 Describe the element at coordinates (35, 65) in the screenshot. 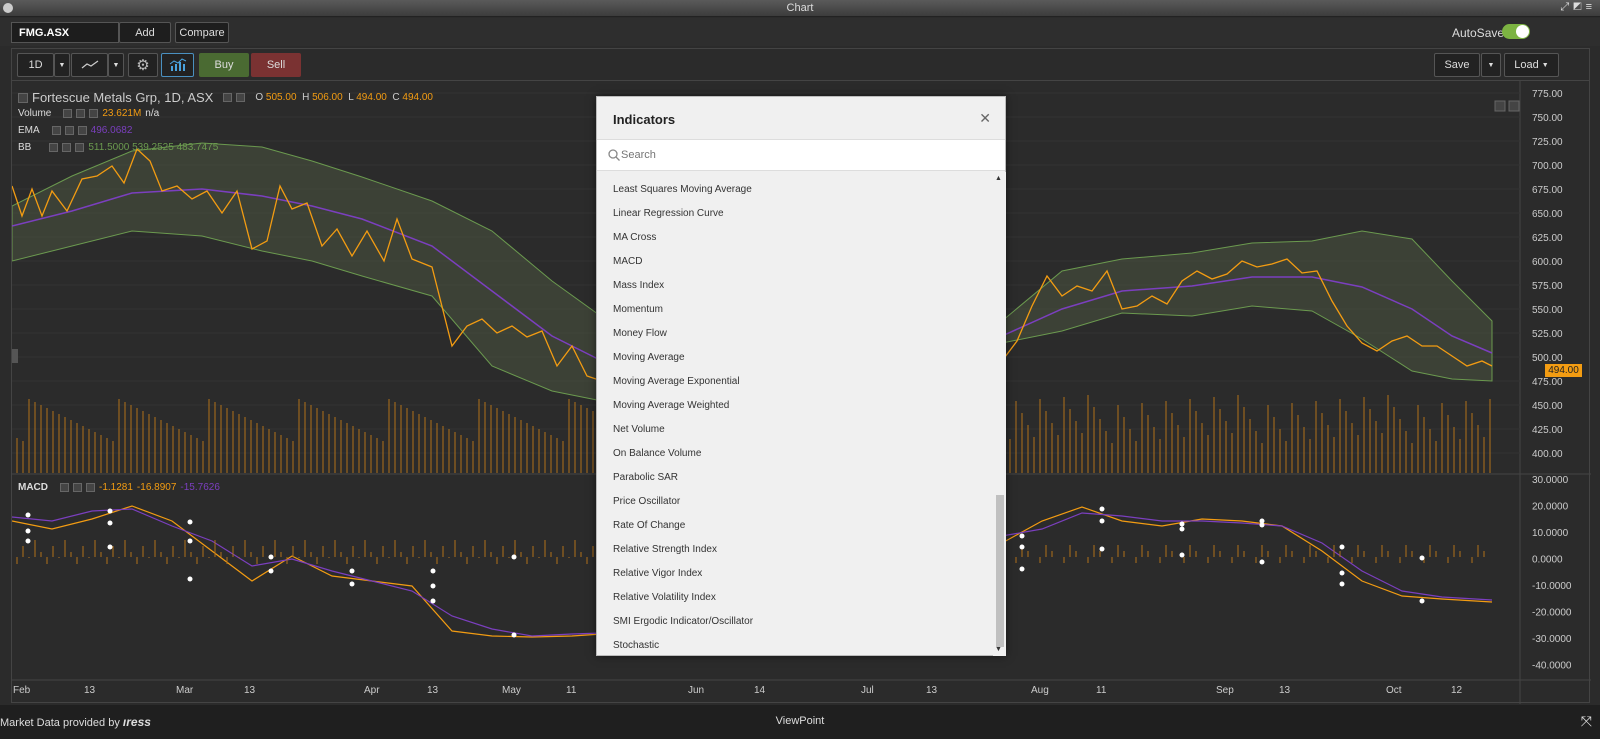

I see `interval-select: 1D` at that location.